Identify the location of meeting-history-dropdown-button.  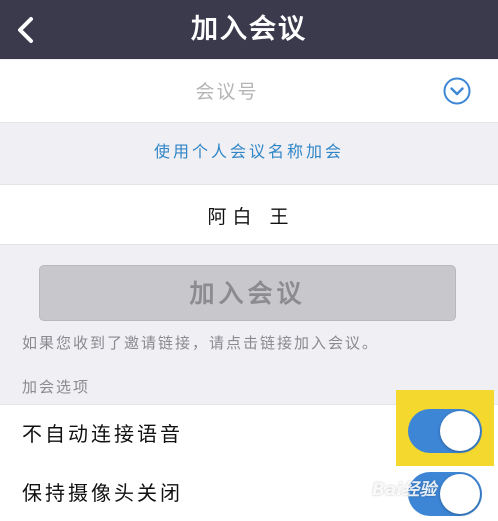
(457, 91).